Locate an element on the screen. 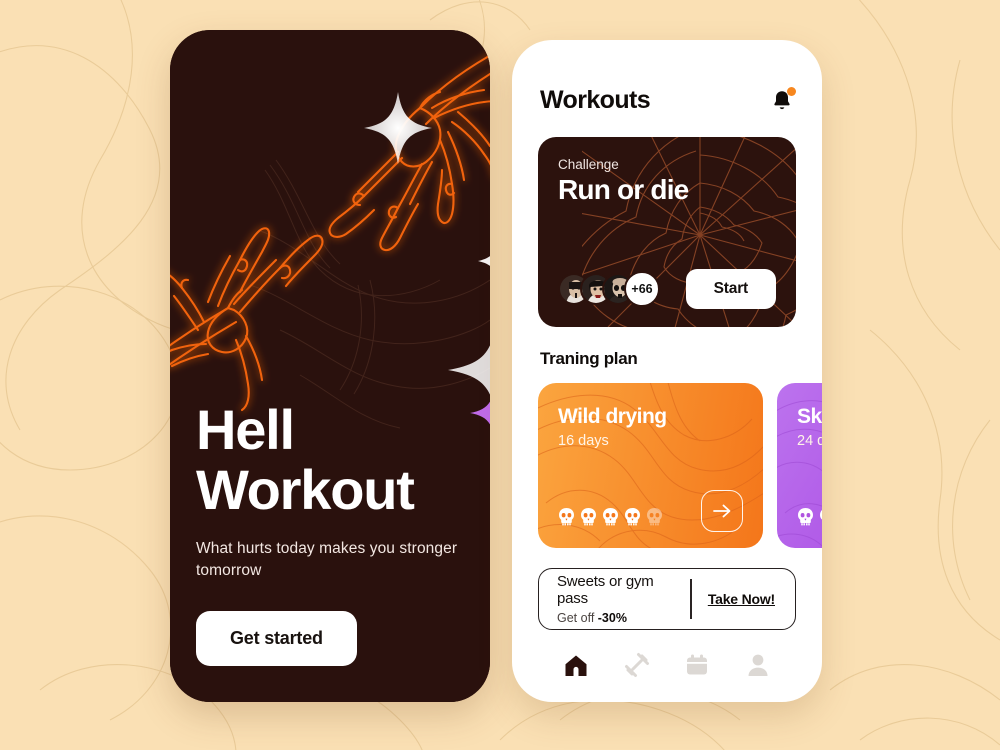  nav-item-home is located at coordinates (576, 665).